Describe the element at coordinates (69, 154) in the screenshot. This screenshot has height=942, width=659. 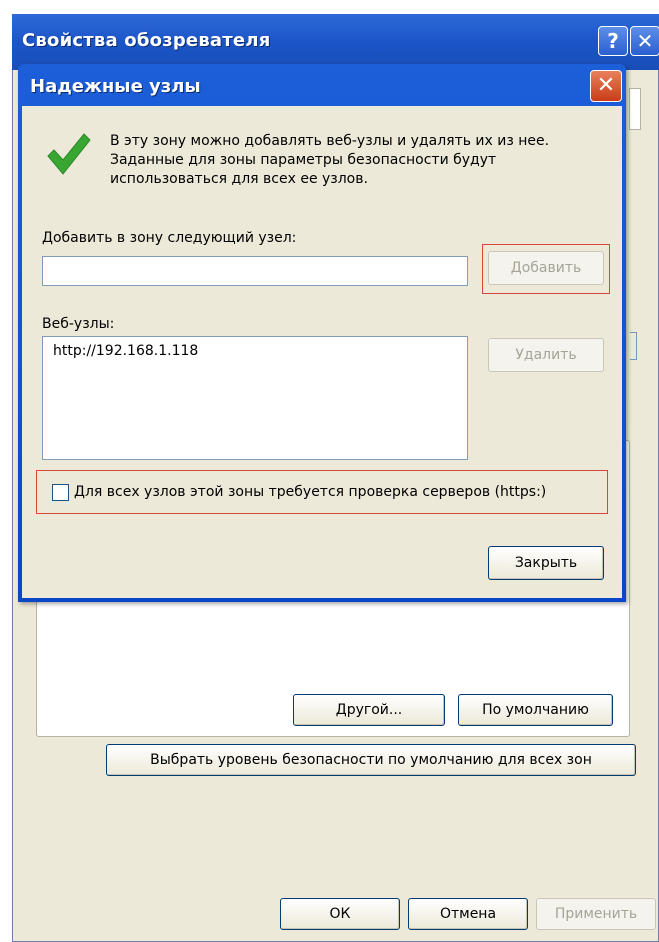
I see `checkmark-icon` at that location.